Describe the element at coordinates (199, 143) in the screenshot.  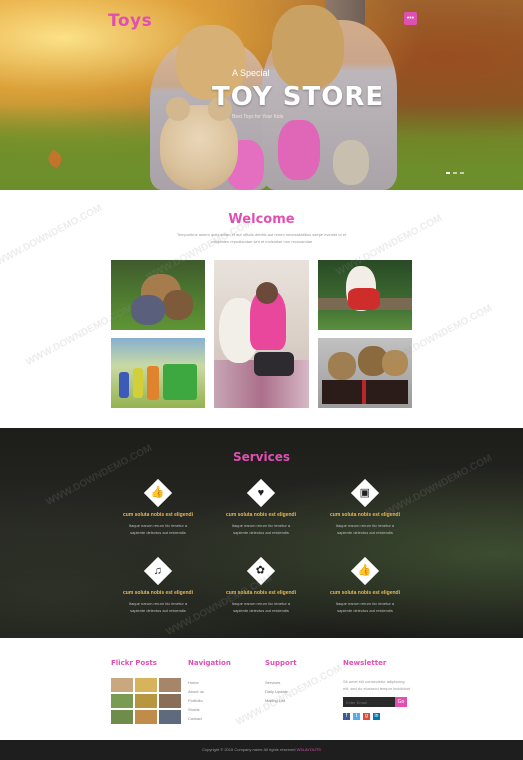
I see `teddy-bear-image` at that location.